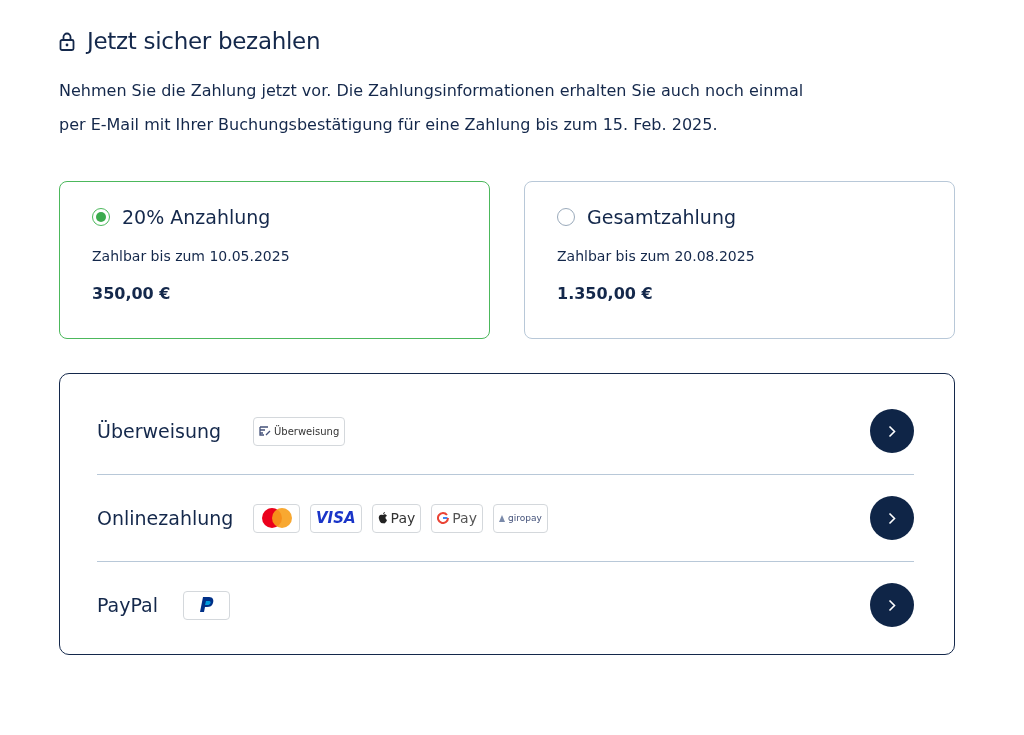 This screenshot has width=1024, height=735. I want to click on payment-option-card: 20% Anzahlung Zahlbar bis zum 10.05.2025 350,00 €, so click(274, 260).